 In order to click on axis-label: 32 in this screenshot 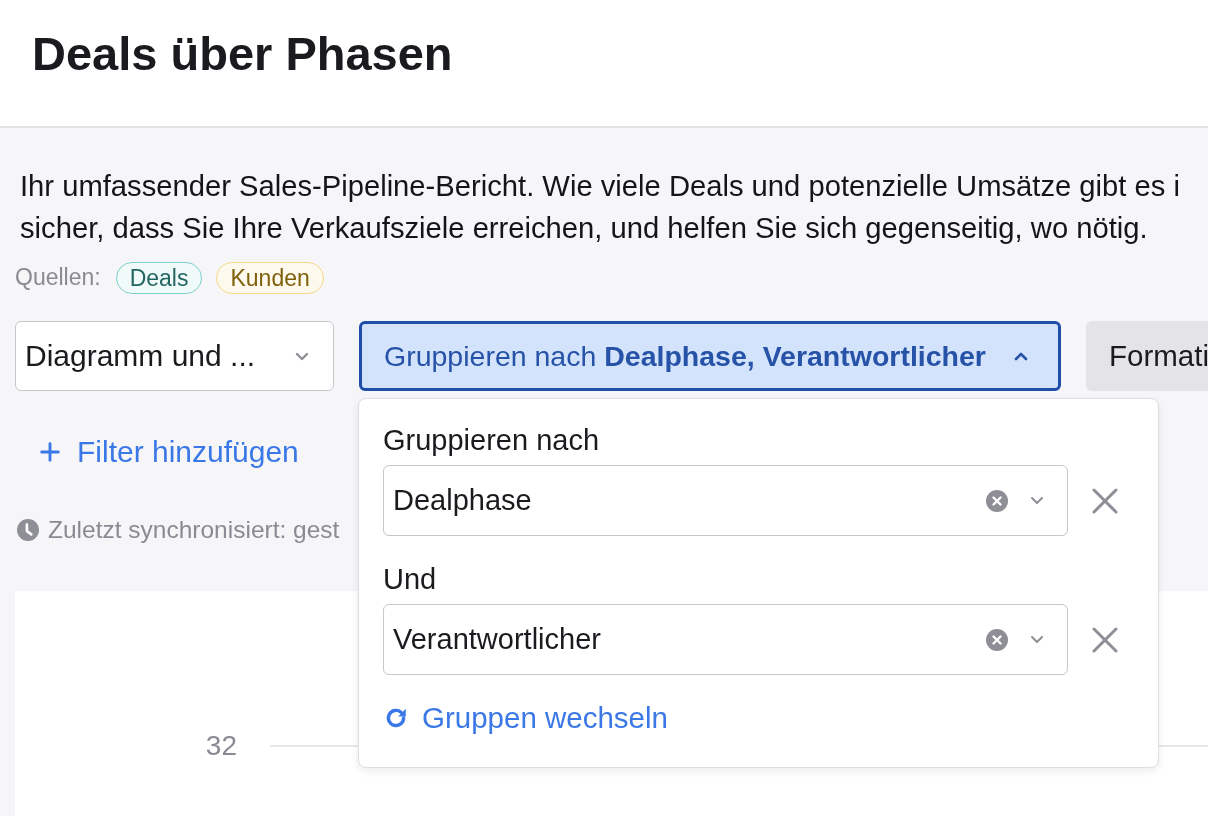, I will do `click(220, 746)`.